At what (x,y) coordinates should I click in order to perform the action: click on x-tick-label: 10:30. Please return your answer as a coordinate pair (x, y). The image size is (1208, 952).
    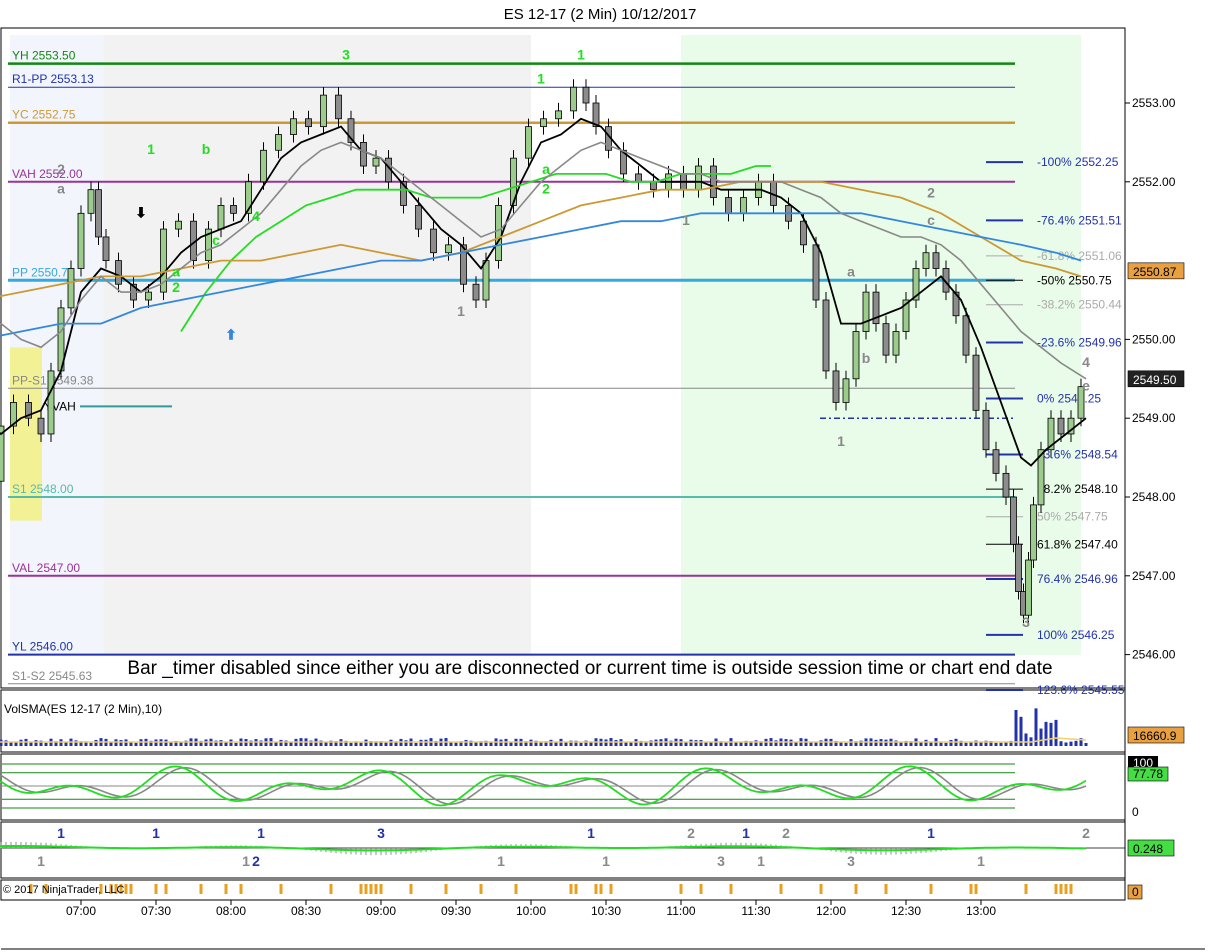
    Looking at the image, I should click on (606, 911).